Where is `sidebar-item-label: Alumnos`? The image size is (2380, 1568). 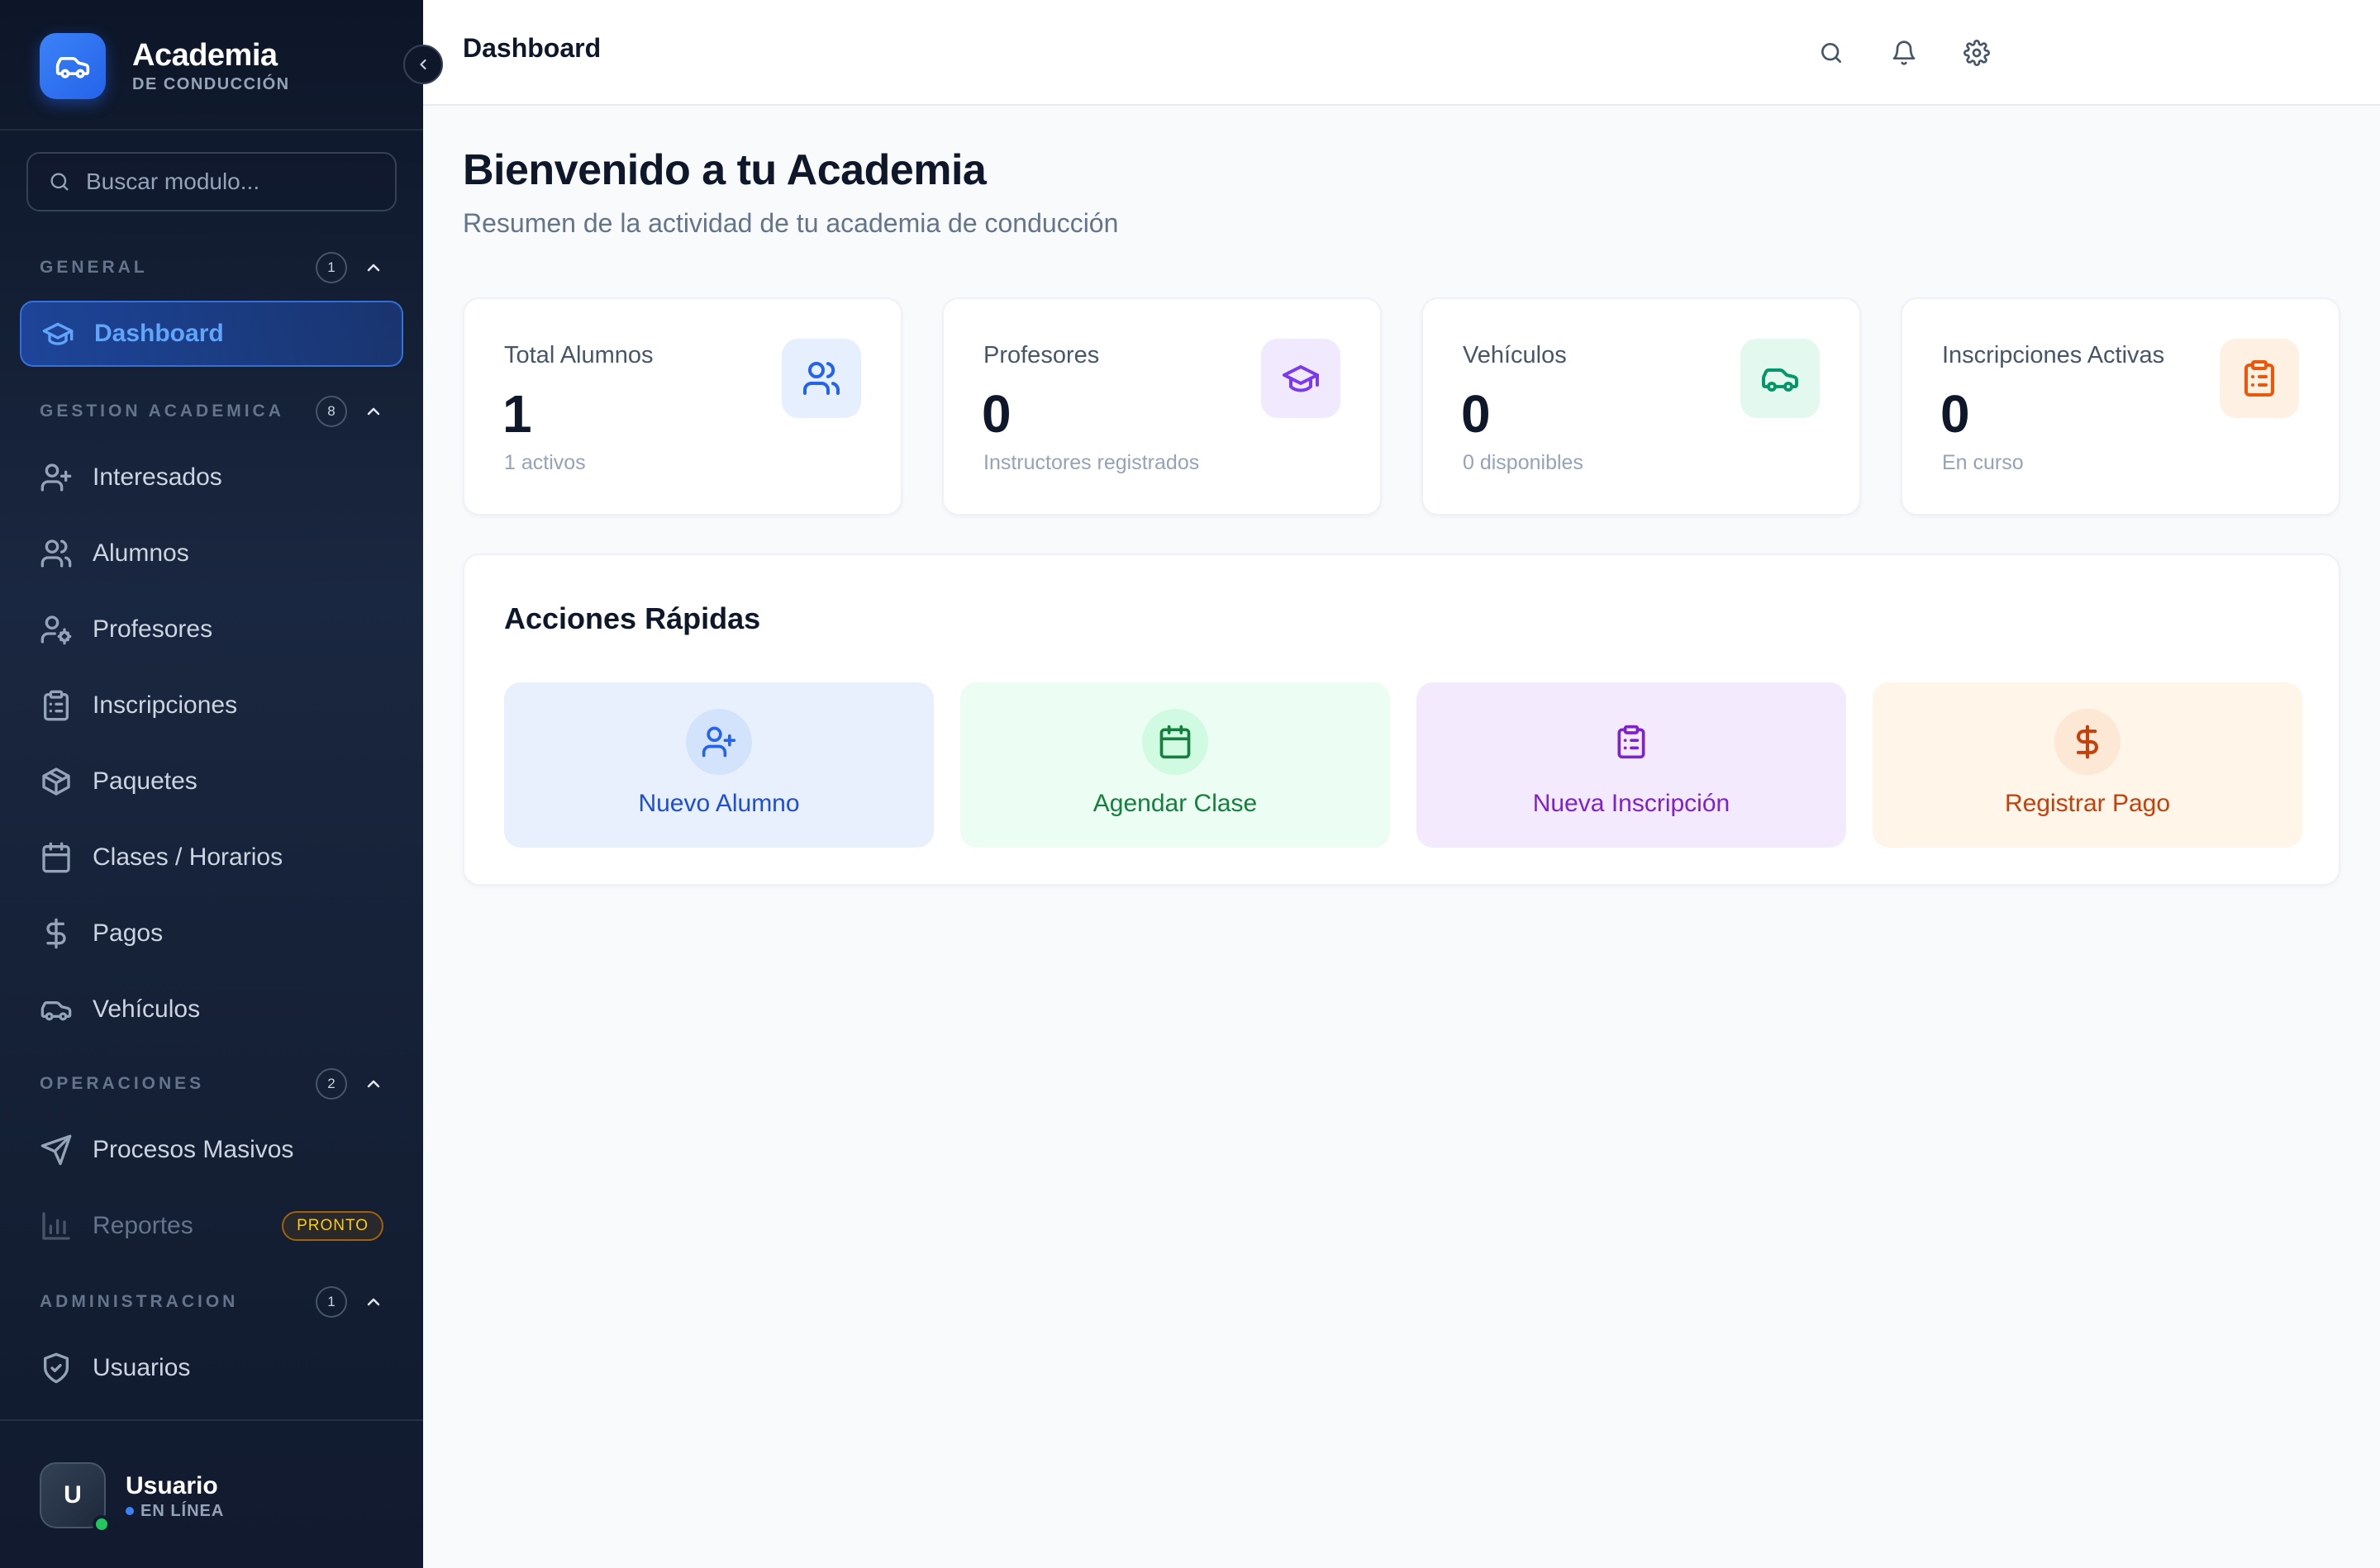 sidebar-item-label: Alumnos is located at coordinates (141, 553).